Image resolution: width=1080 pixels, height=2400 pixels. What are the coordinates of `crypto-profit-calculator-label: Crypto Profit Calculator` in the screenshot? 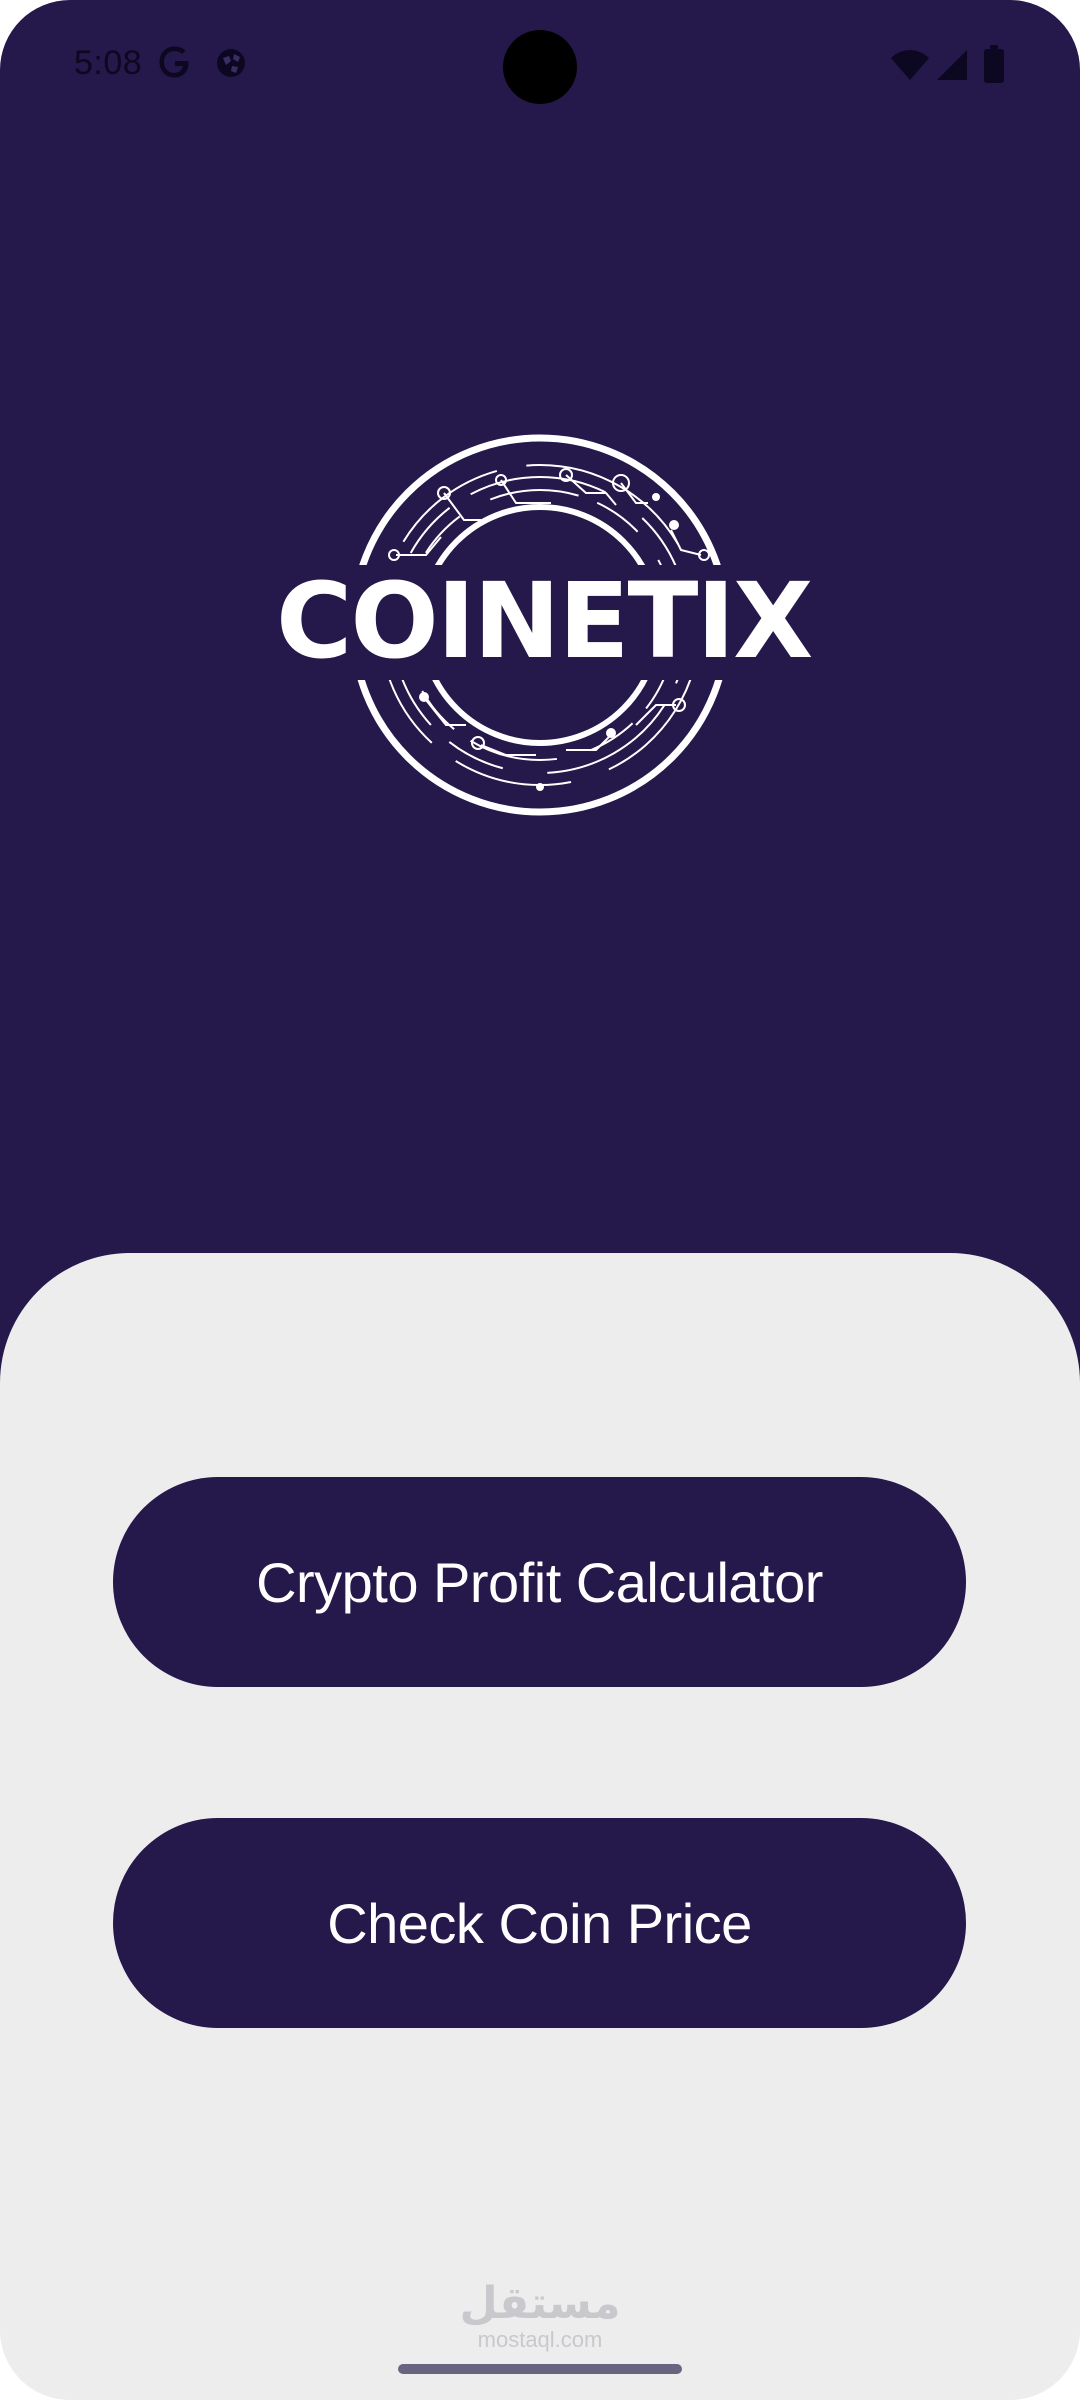 It's located at (539, 1582).